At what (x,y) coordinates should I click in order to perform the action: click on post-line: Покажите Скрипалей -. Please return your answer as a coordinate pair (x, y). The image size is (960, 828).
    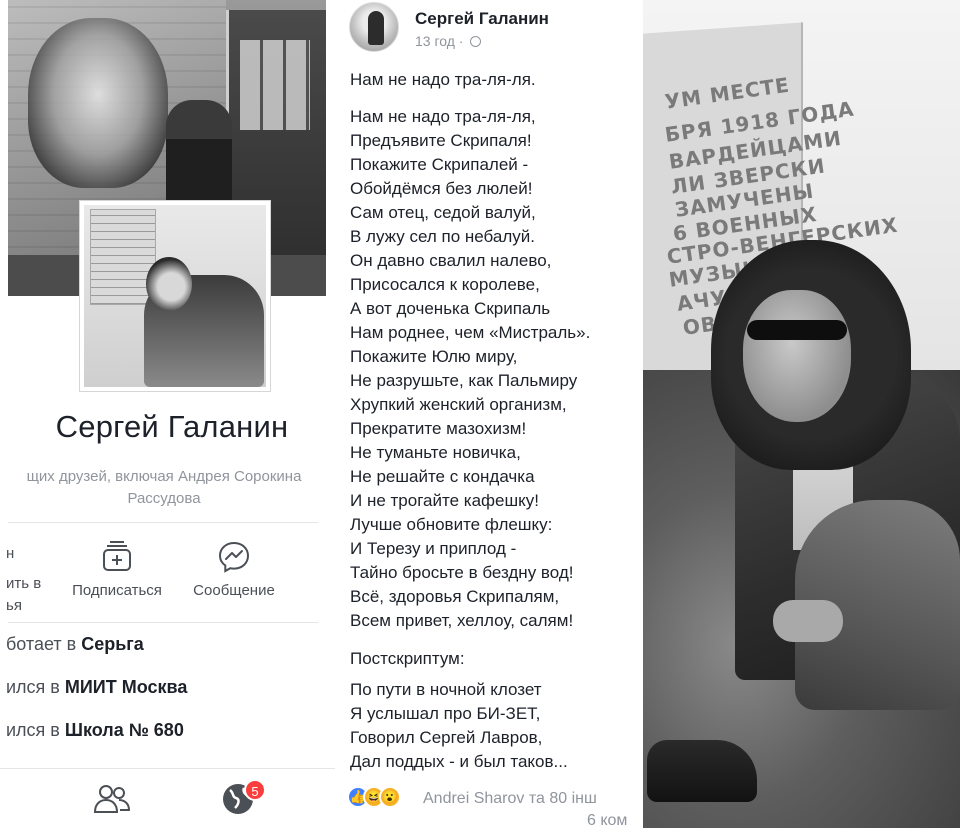
    Looking at the image, I should click on (439, 164).